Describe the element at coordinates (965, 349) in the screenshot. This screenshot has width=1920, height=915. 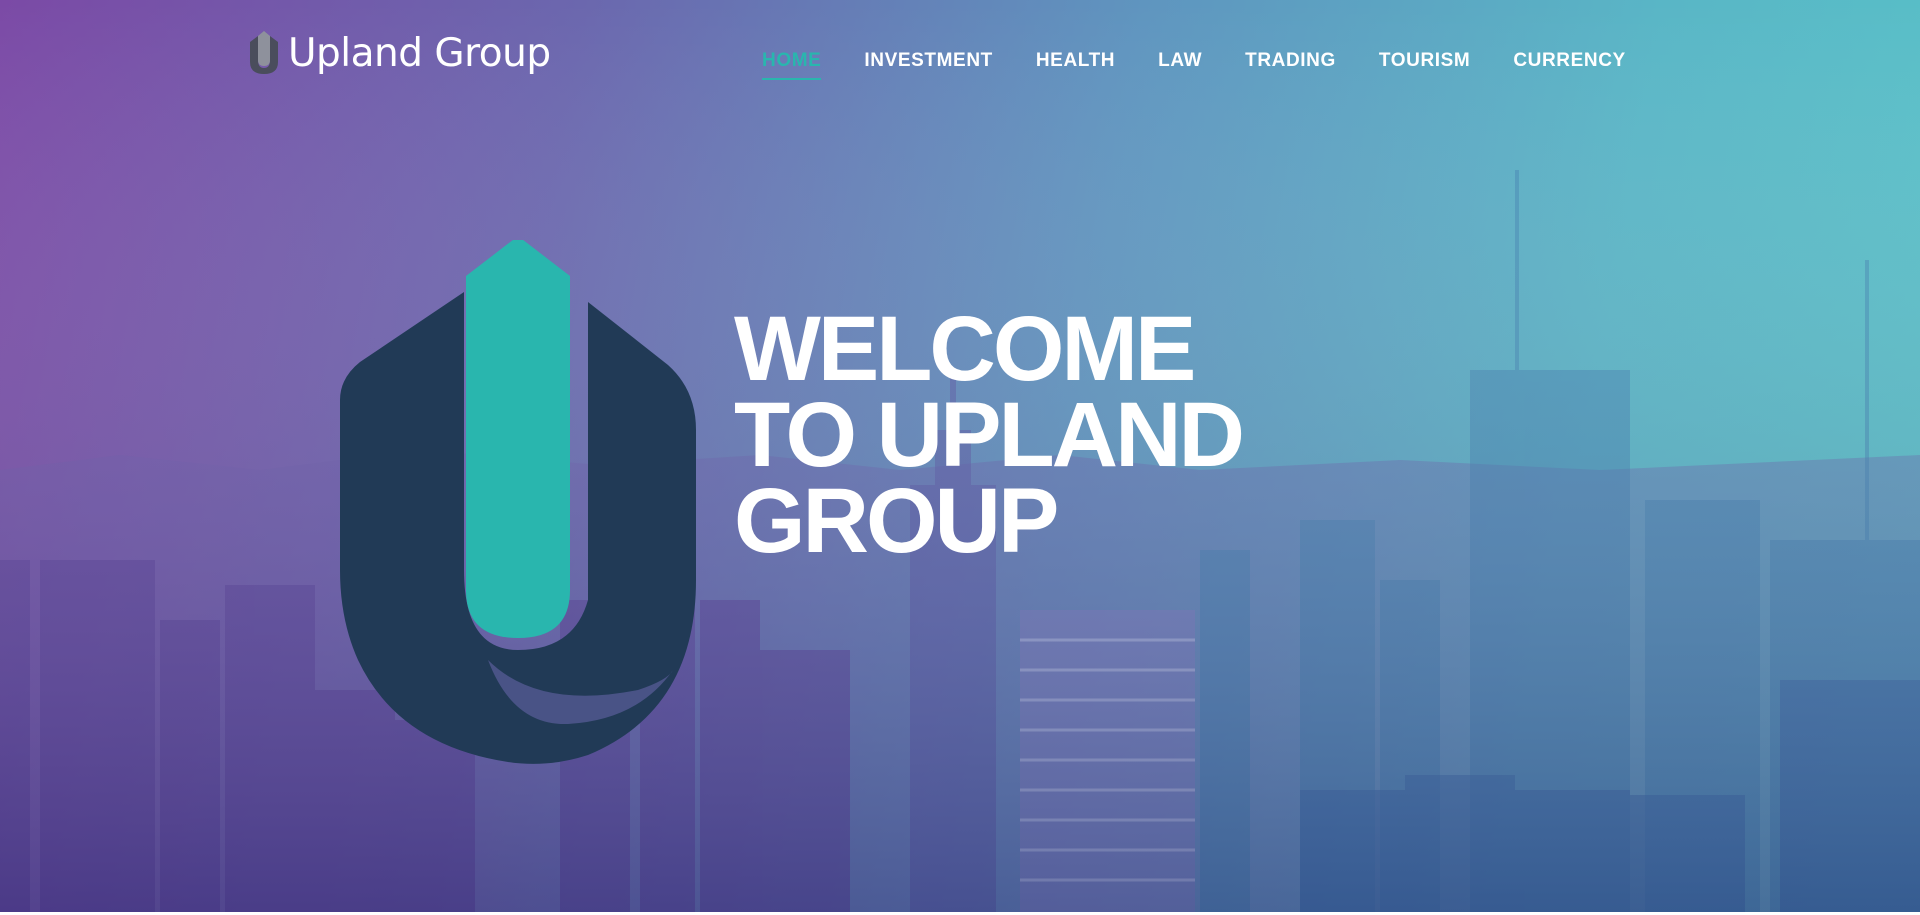
I see `hero-title-line: WELCOME` at that location.